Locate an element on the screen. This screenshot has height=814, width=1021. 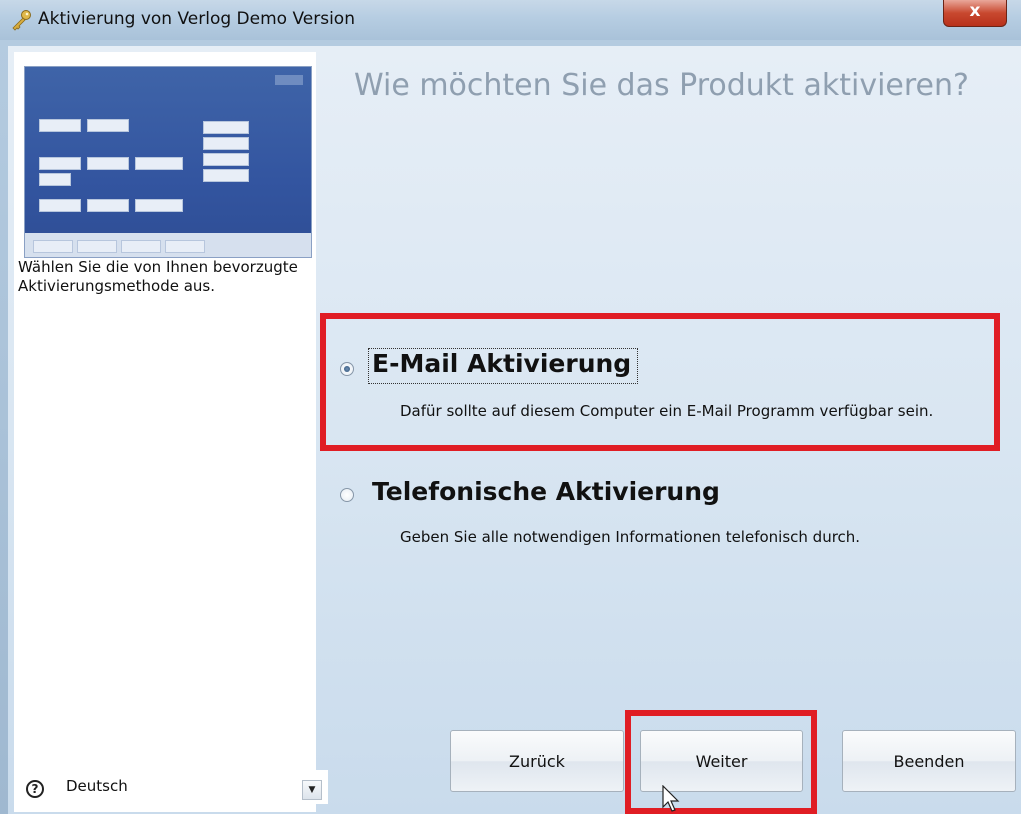
product-preview-image is located at coordinates (168, 162).